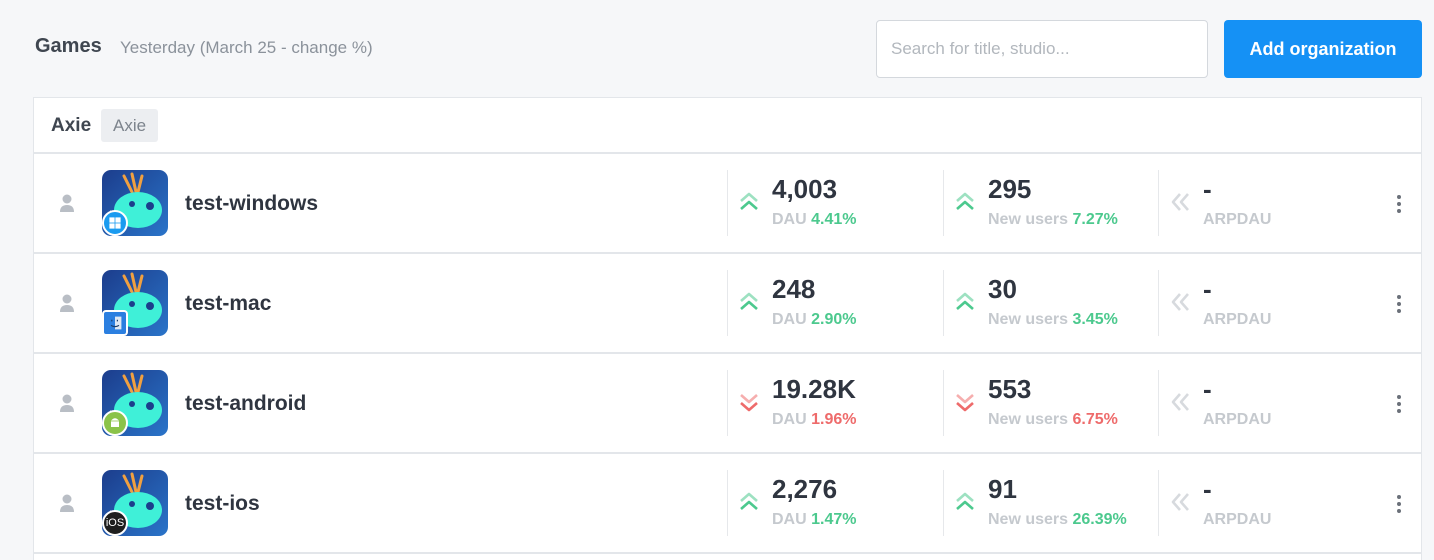 This screenshot has height=560, width=1434. I want to click on dau-metric-label: DAU 4.41%, so click(814, 220).